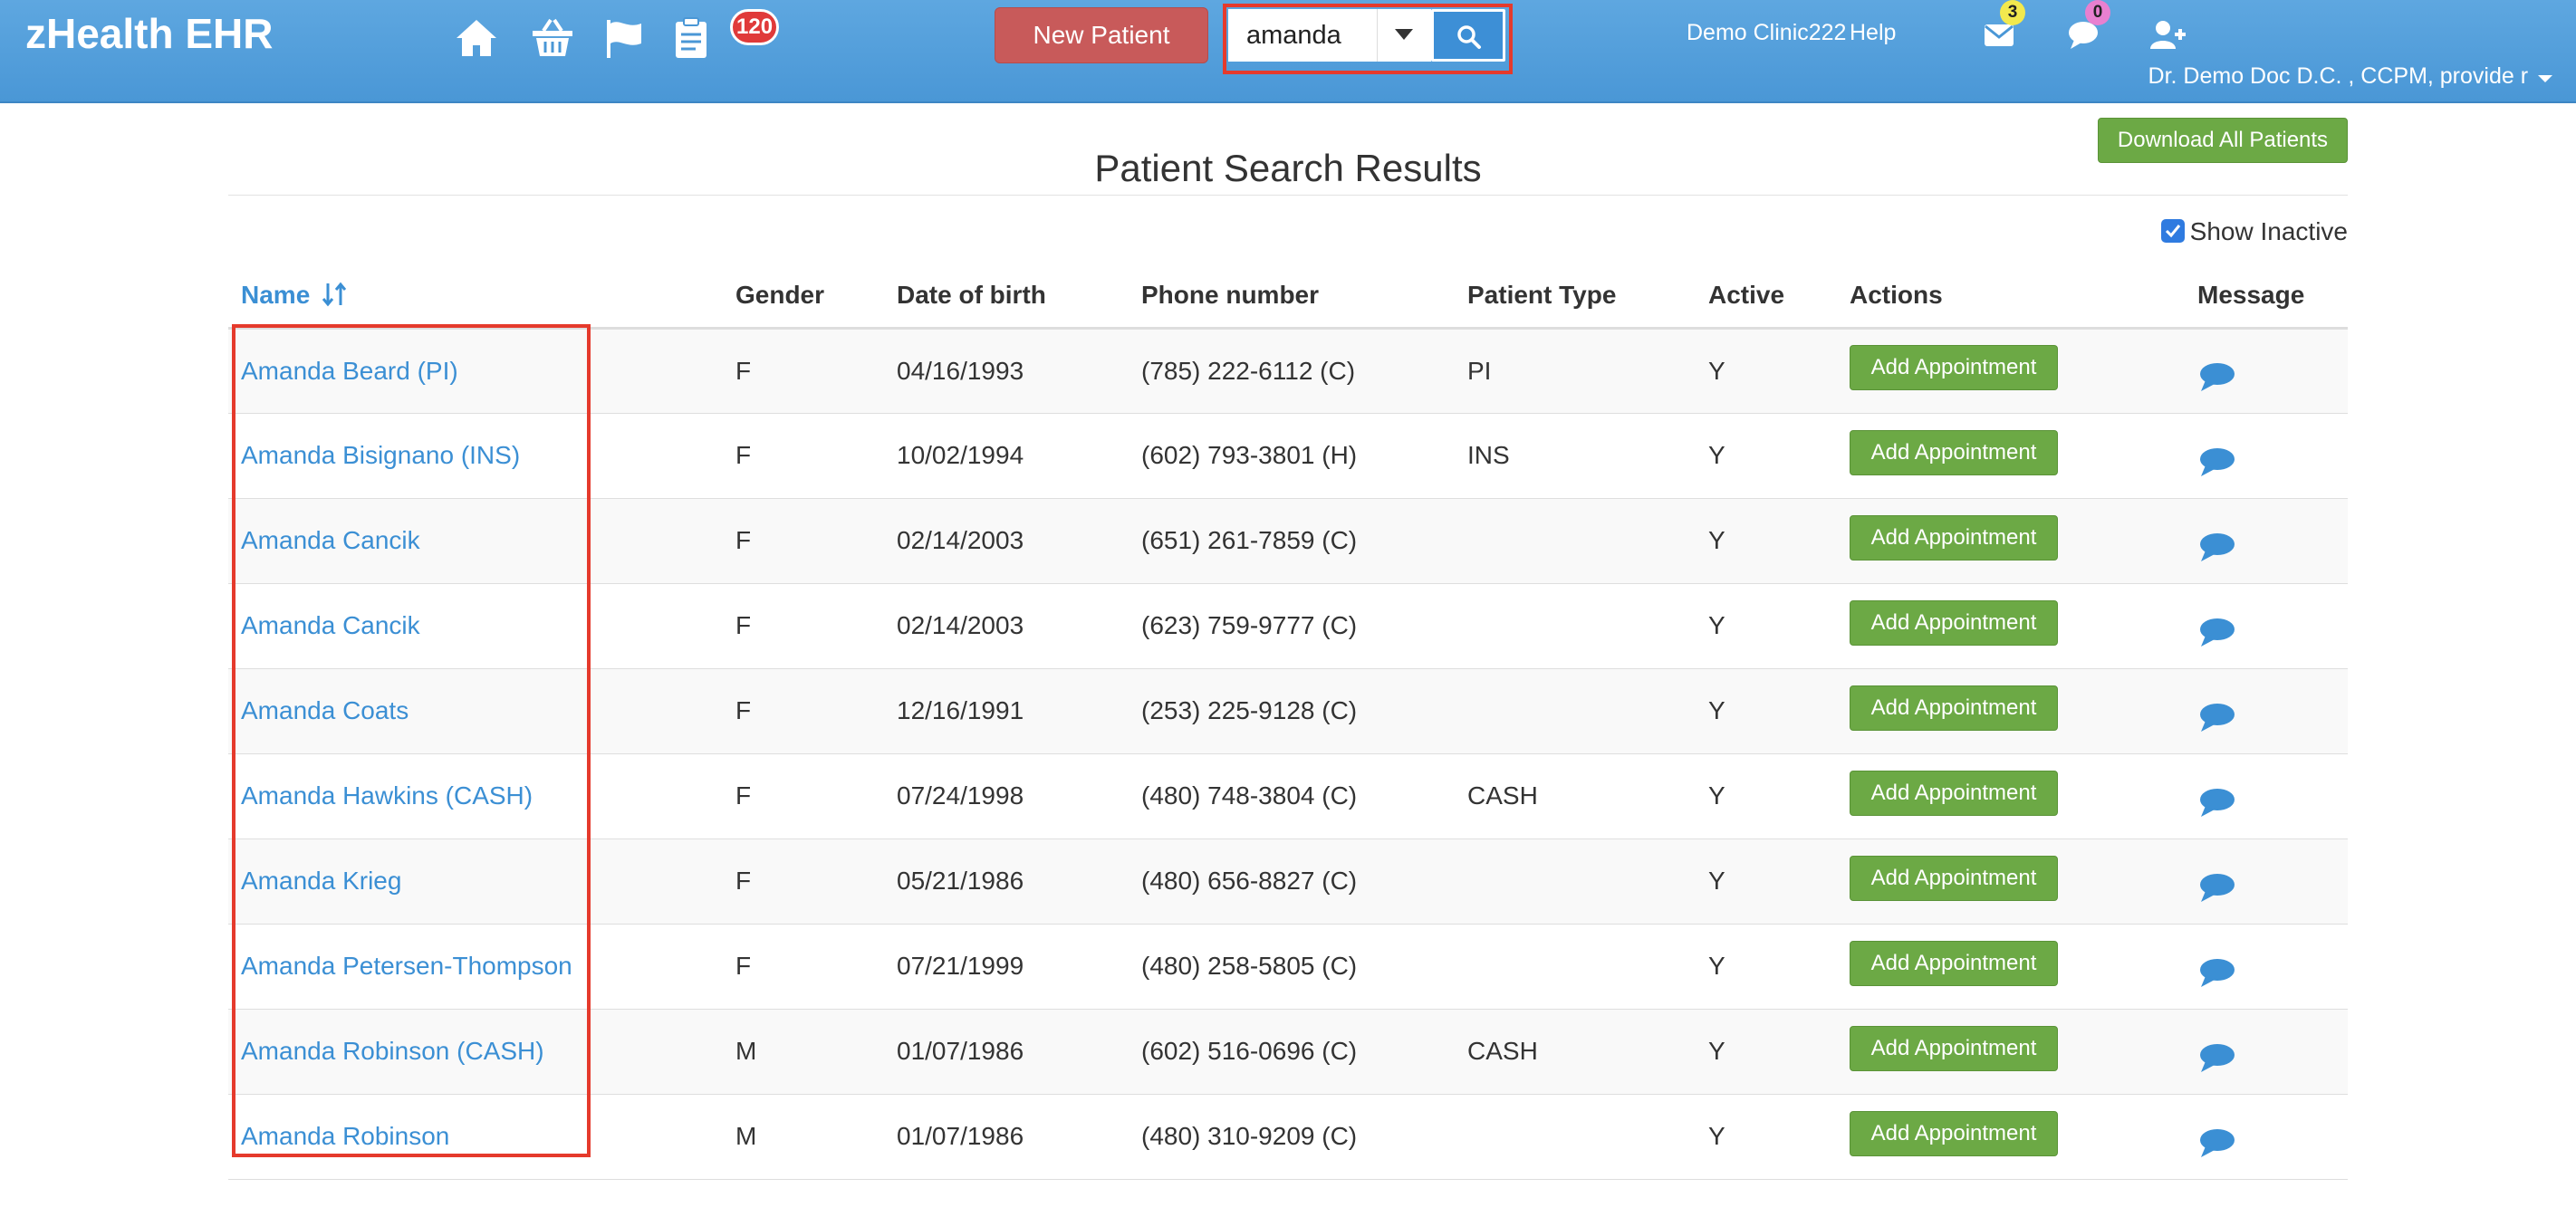 The height and width of the screenshot is (1217, 2576). Describe the element at coordinates (1288, 159) in the screenshot. I see `page-title: Patient Search Results` at that location.